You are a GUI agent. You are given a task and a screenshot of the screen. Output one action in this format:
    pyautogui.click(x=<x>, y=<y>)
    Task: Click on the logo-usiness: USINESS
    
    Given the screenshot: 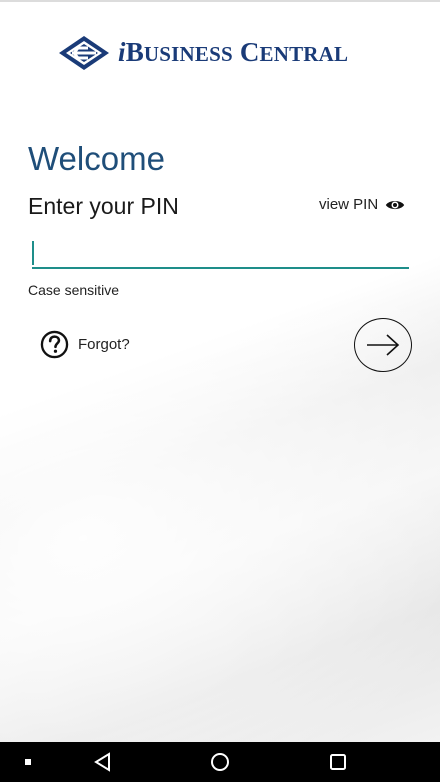 What is the action you would take?
    pyautogui.click(x=188, y=54)
    